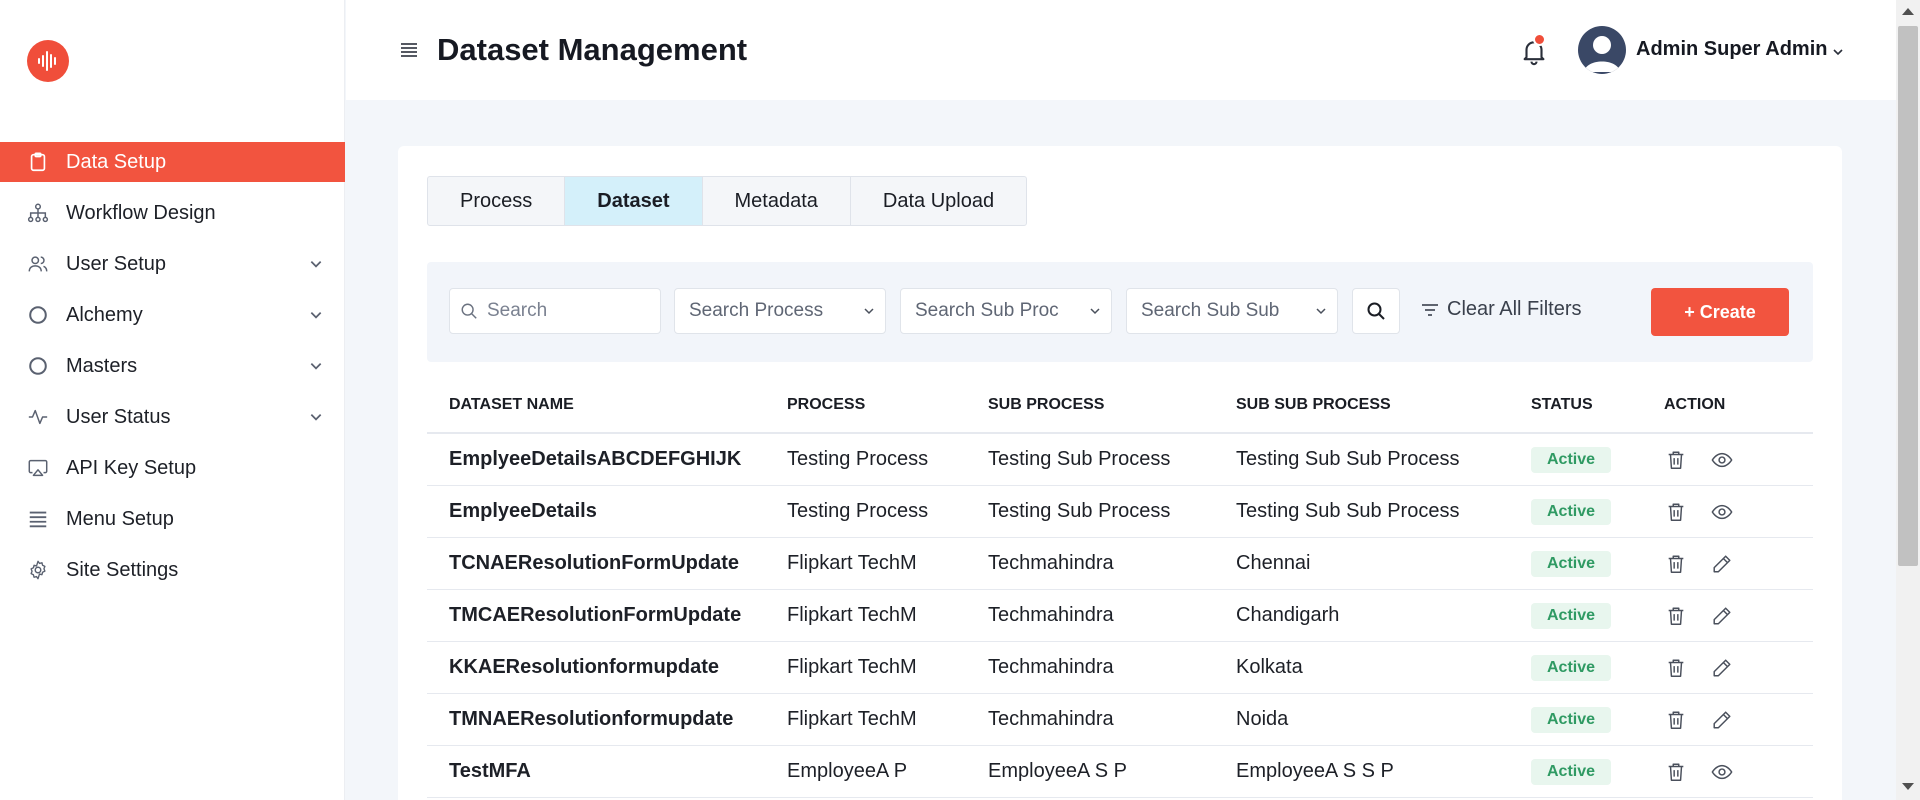  What do you see at coordinates (1731, 49) in the screenshot?
I see `user-name: Admin Super Admin` at bounding box center [1731, 49].